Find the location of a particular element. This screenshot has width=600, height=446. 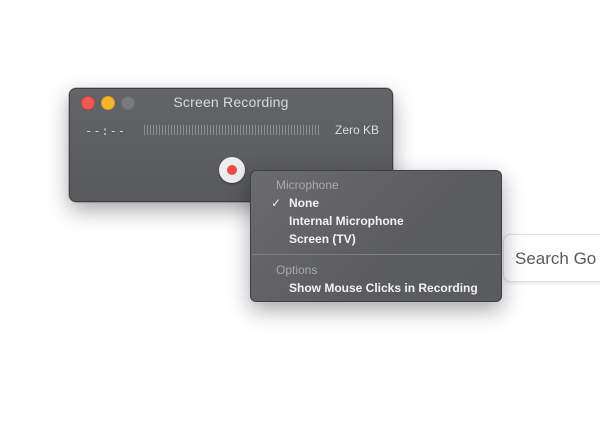

menu-header-options: Options is located at coordinates (297, 270).